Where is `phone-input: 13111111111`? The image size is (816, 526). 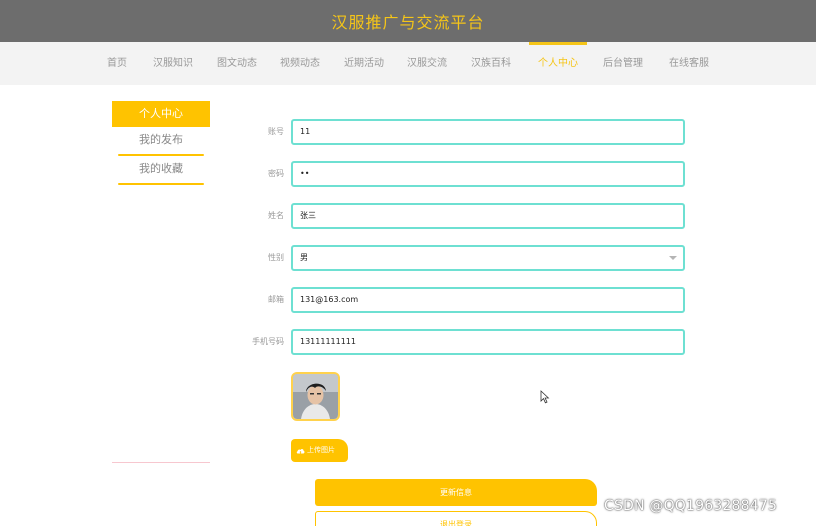 phone-input: 13111111111 is located at coordinates (488, 342).